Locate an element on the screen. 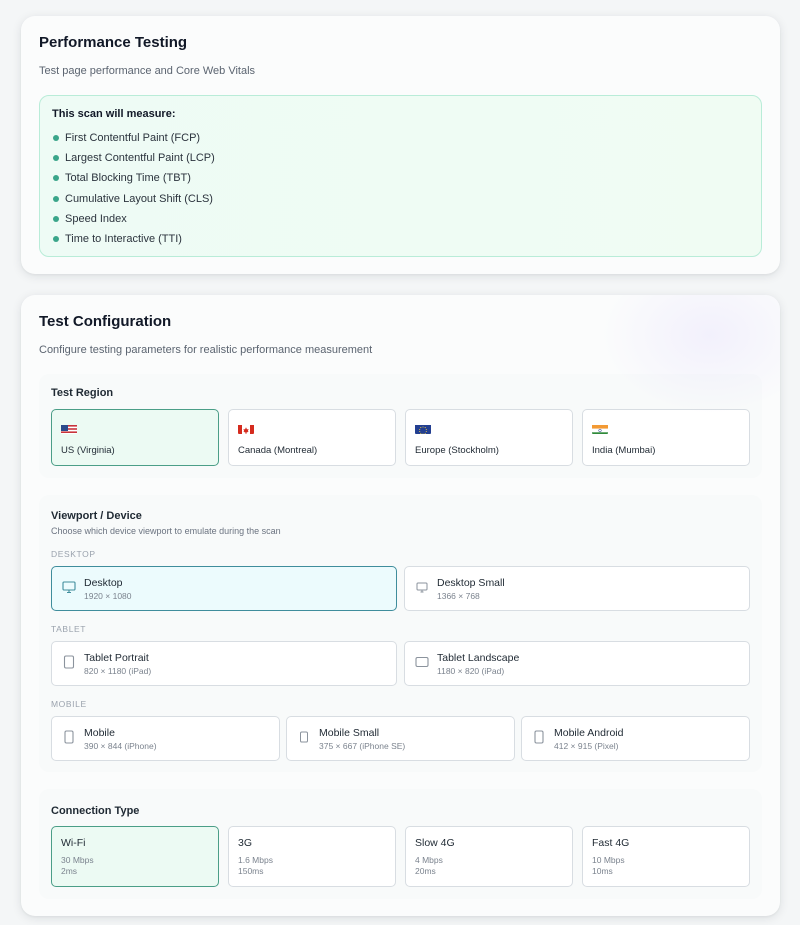 The height and width of the screenshot is (925, 800). device-option-mobile: Mobile 390 × 844 (iPhone) is located at coordinates (165, 738).